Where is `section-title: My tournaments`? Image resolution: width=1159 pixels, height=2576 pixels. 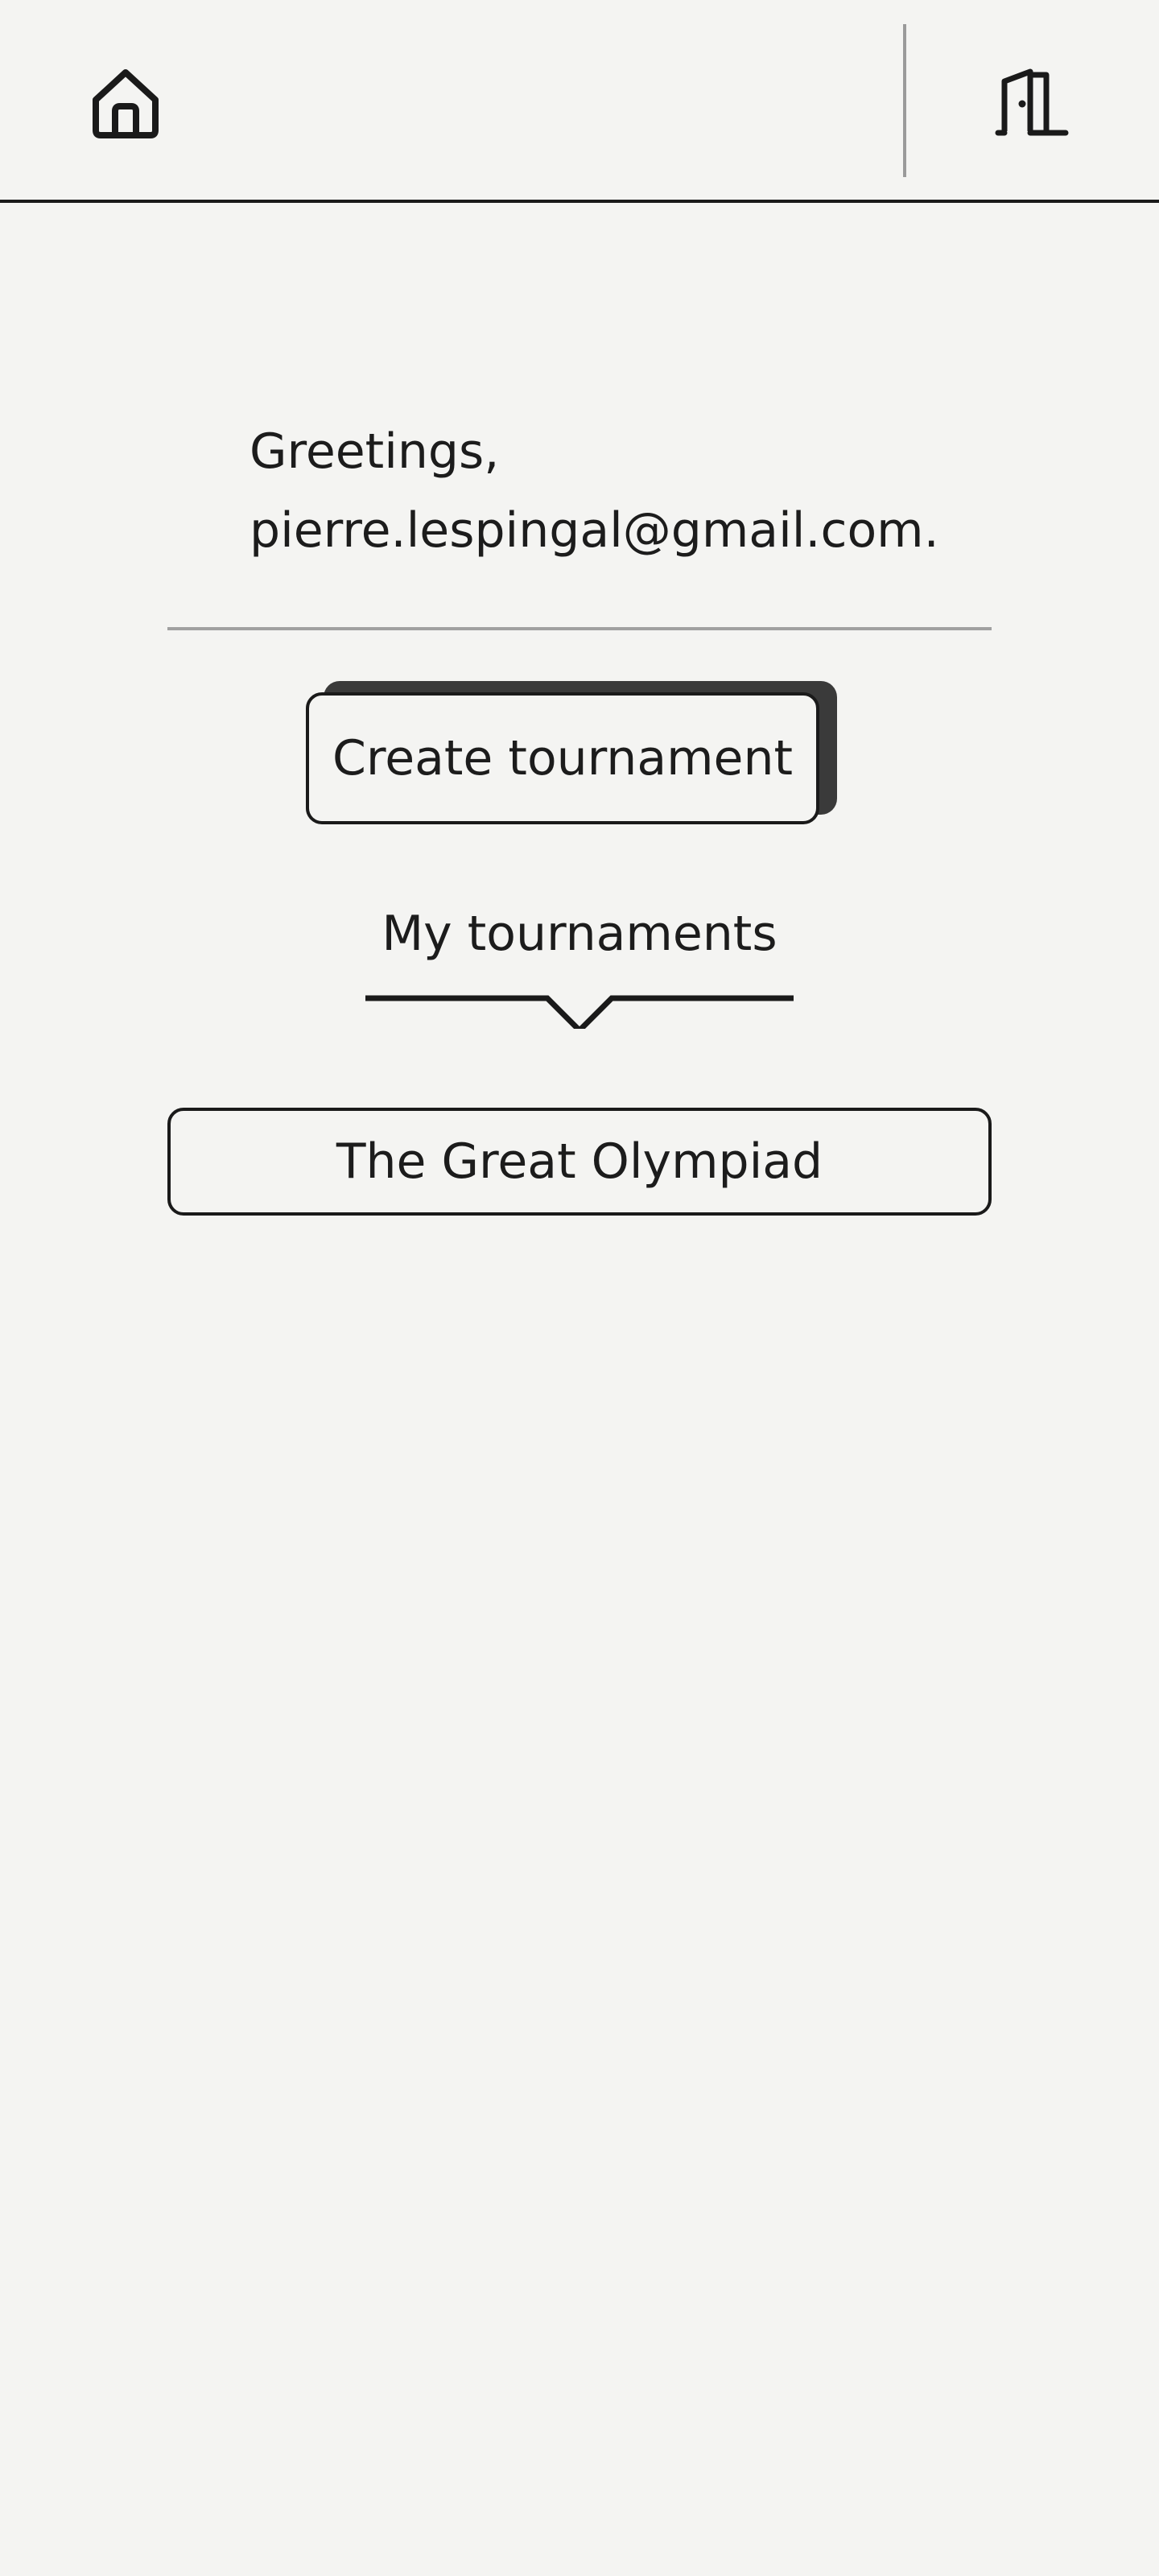 section-title: My tournaments is located at coordinates (579, 934).